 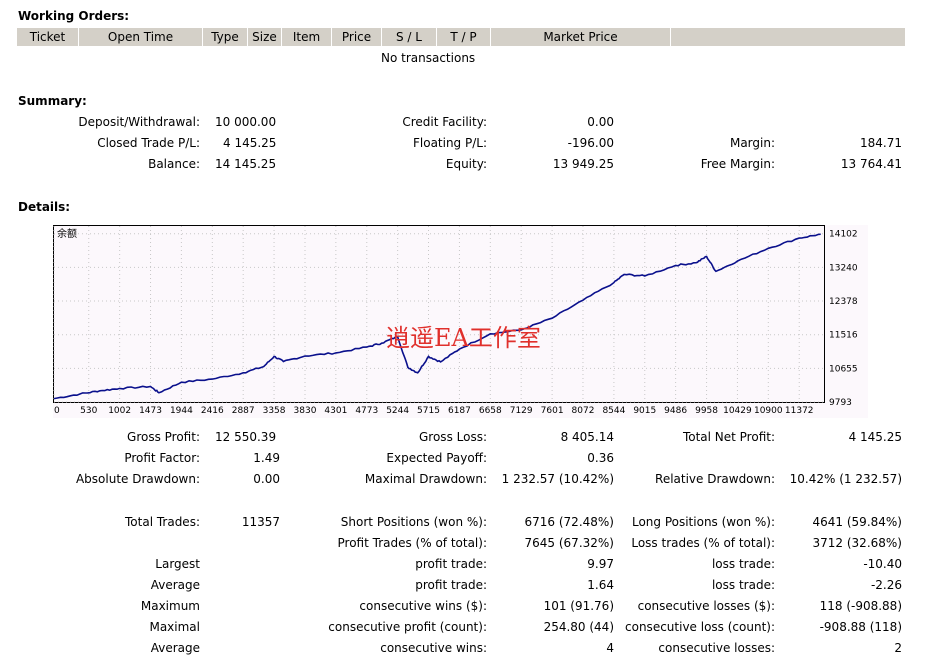 What do you see at coordinates (613, 411) in the screenshot?
I see `x-tick-label: 8544` at bounding box center [613, 411].